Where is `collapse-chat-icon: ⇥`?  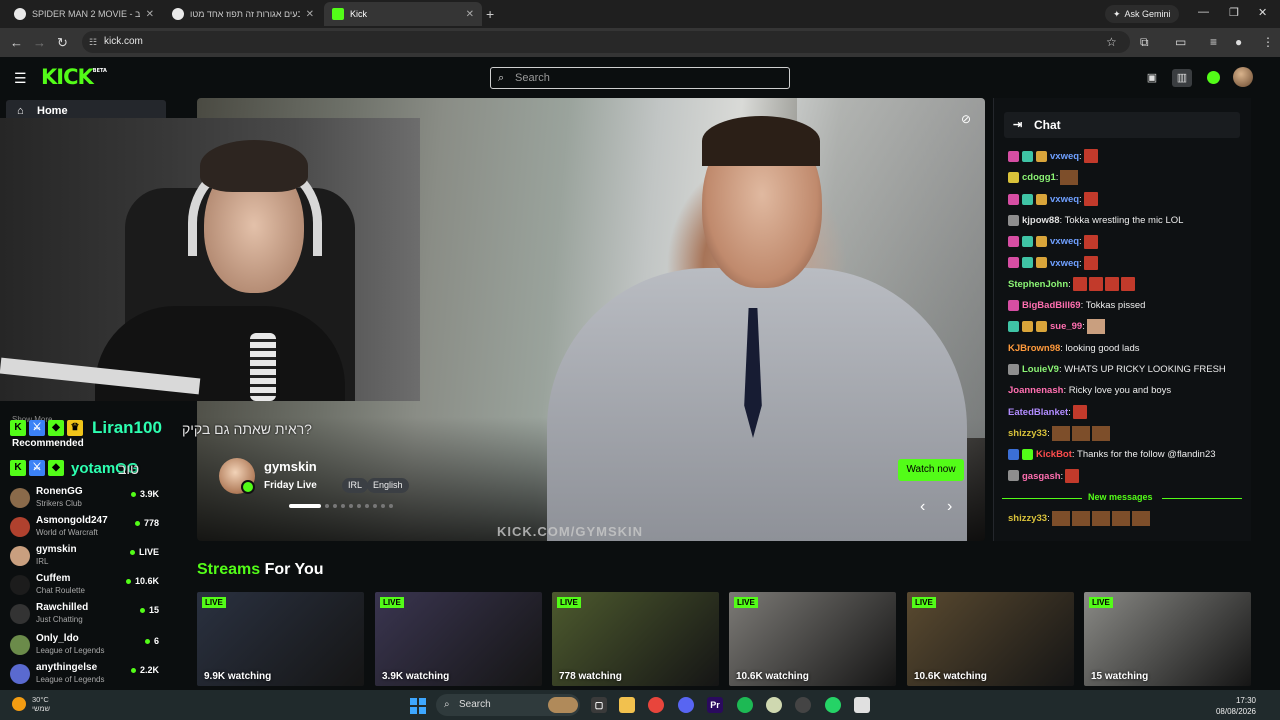
collapse-chat-icon: ⇥ is located at coordinates (1017, 125).